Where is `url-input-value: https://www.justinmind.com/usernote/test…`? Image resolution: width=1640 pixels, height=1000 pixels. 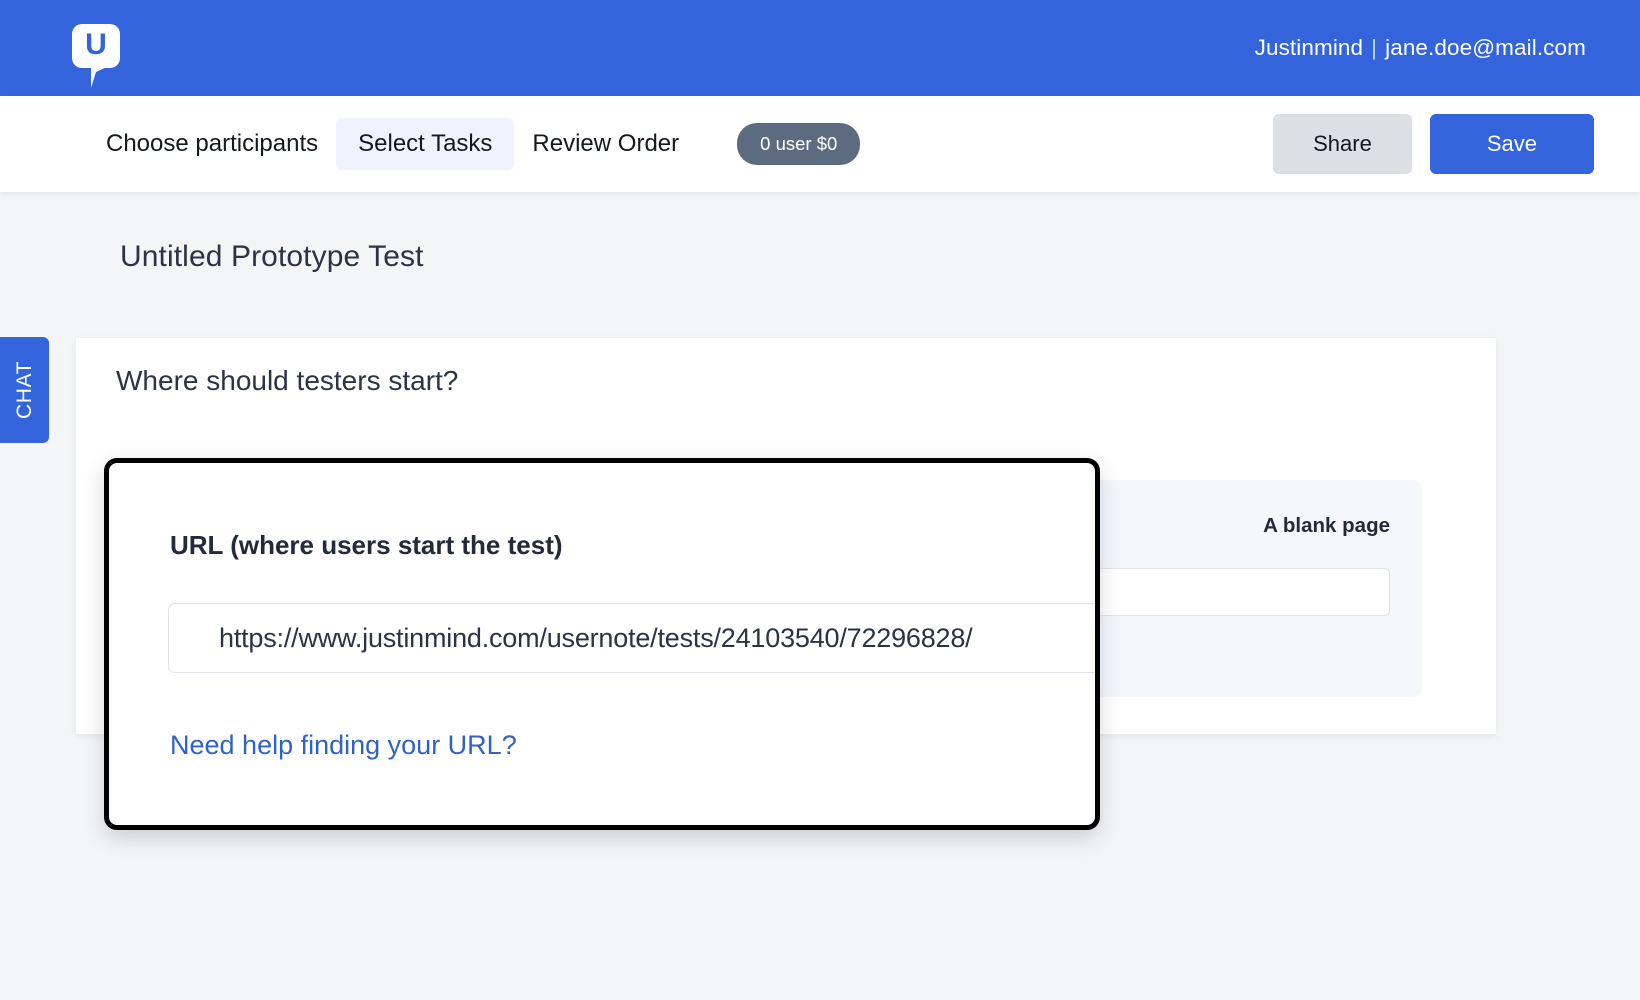
url-input-value: https://www.justinmind.com/usernote/test… is located at coordinates (596, 637).